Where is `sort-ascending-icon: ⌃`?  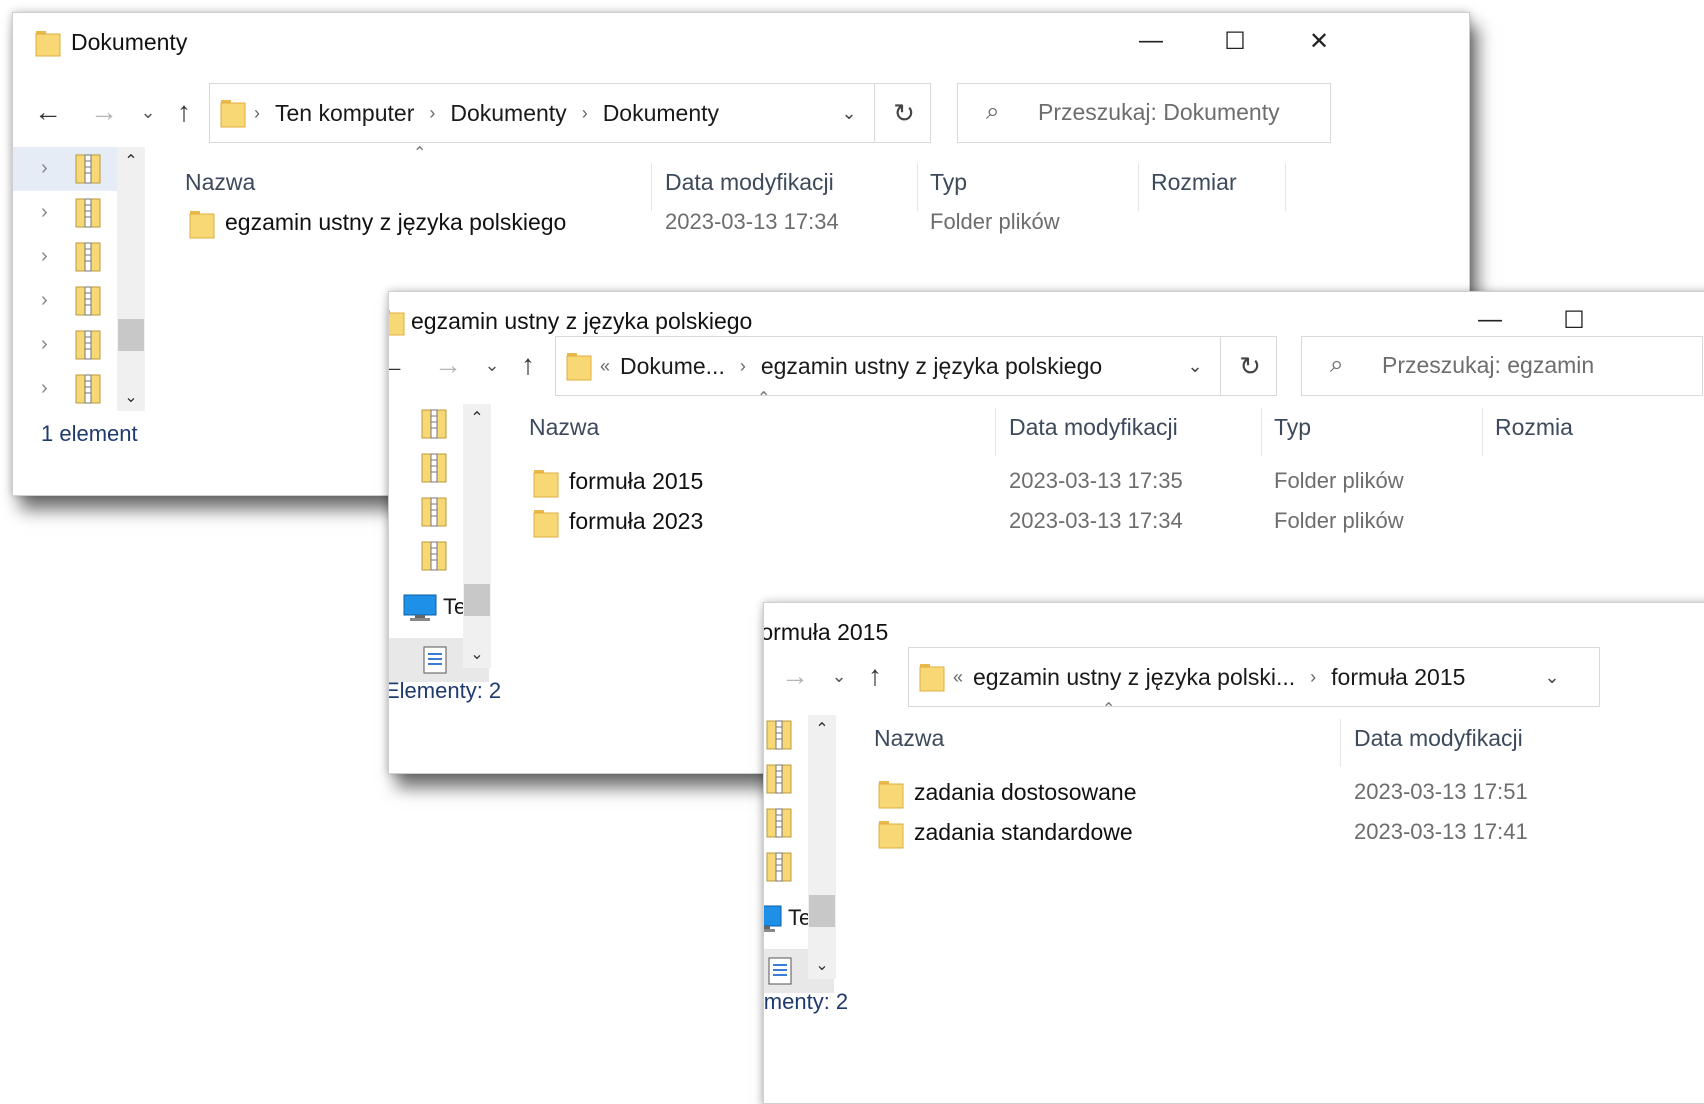 sort-ascending-icon: ⌃ is located at coordinates (1109, 709).